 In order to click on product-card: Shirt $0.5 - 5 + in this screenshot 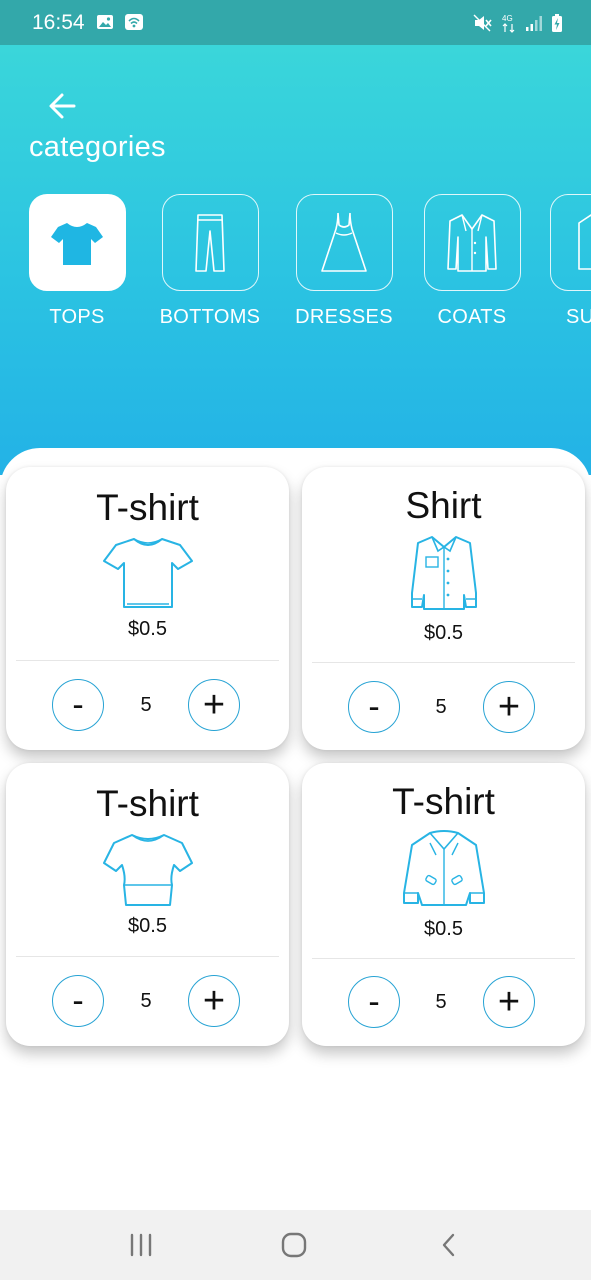, I will do `click(443, 608)`.